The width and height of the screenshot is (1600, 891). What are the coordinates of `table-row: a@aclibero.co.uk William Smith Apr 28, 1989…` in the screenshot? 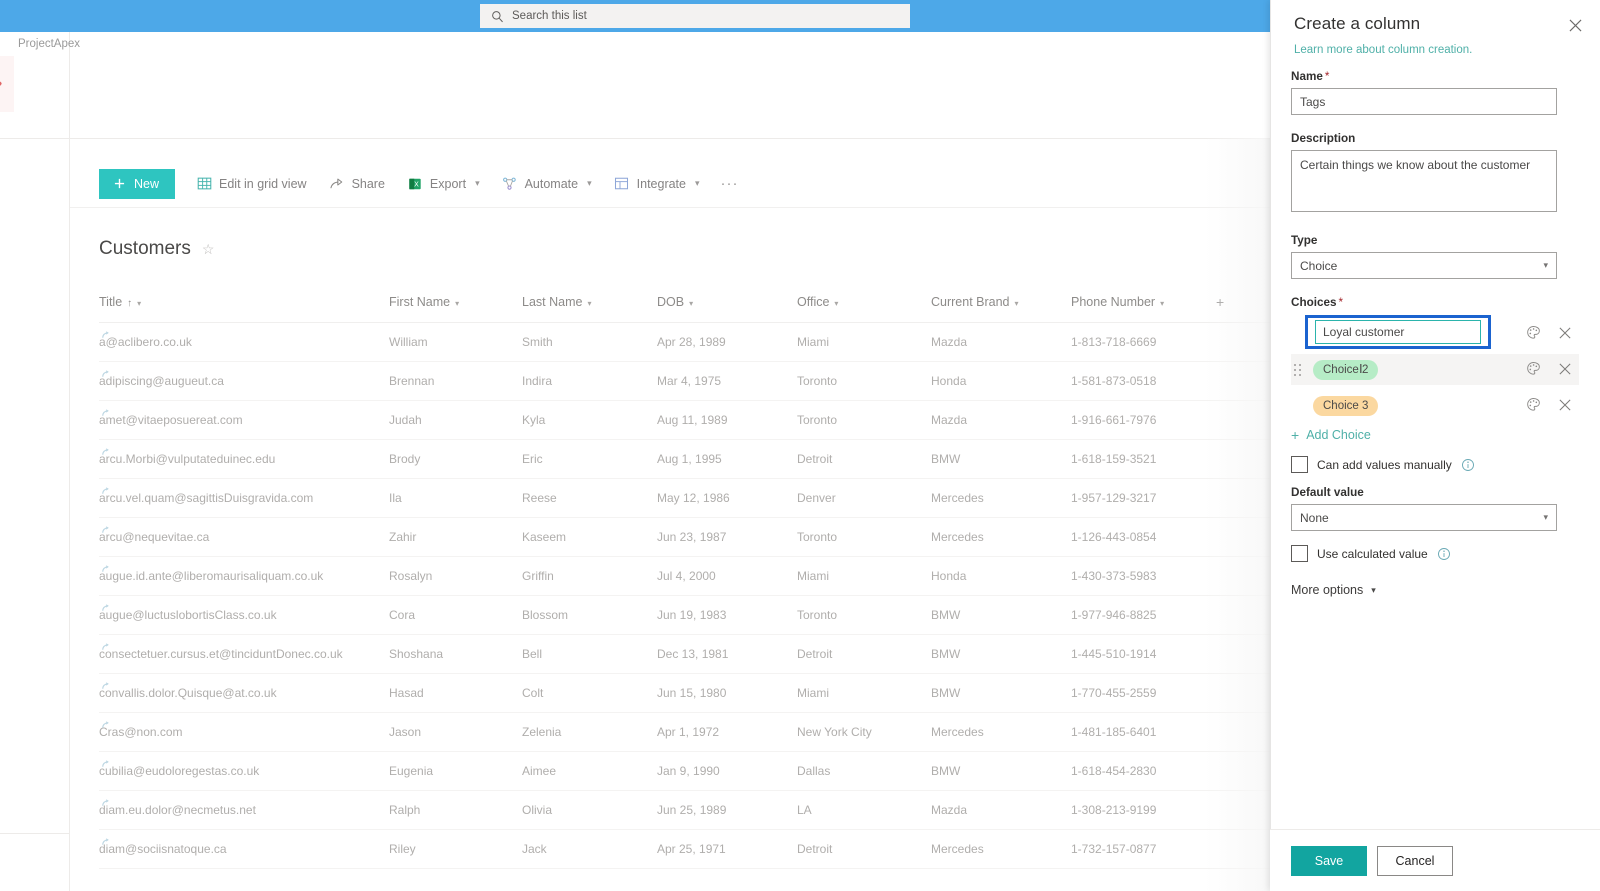 It's located at (684, 342).